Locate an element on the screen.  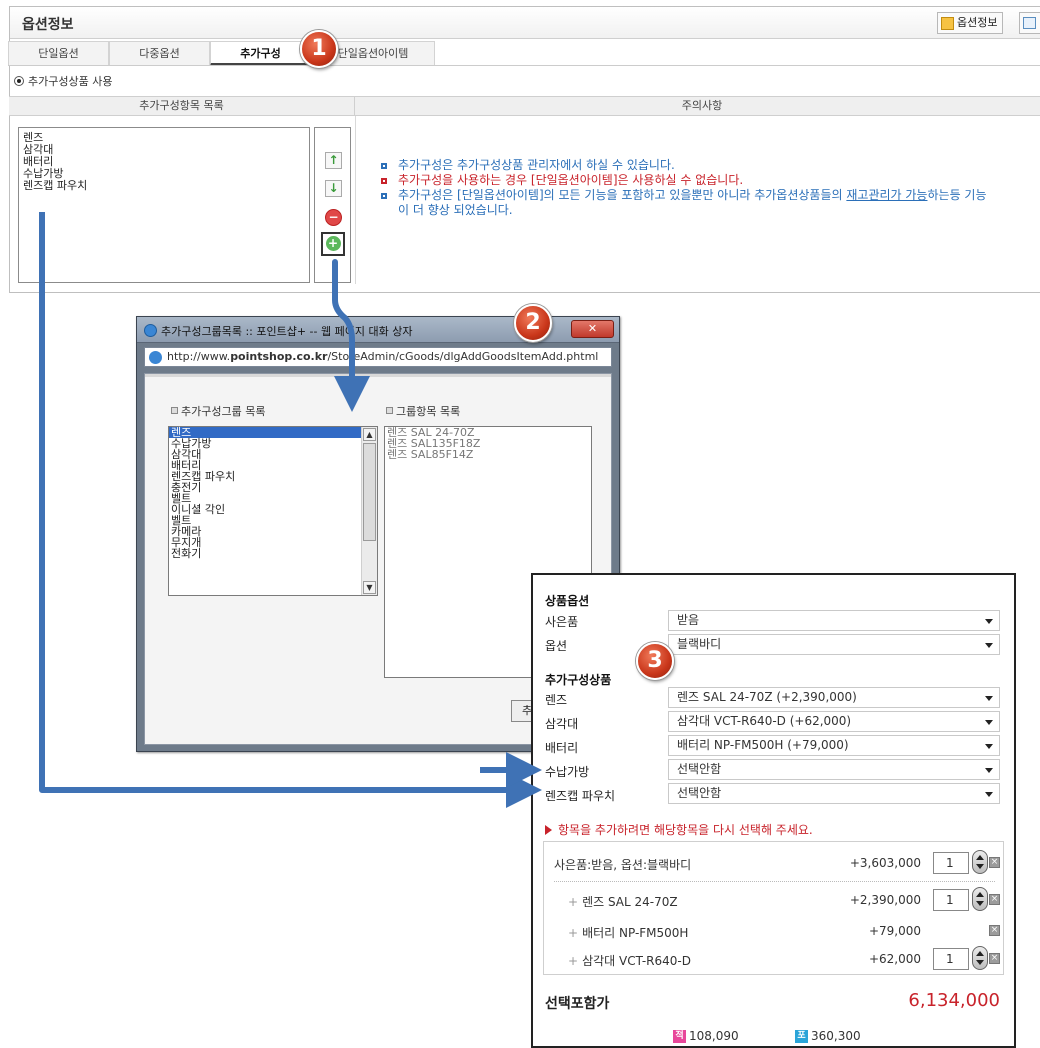
summary-price: +3,603,000 is located at coordinates (885, 863).